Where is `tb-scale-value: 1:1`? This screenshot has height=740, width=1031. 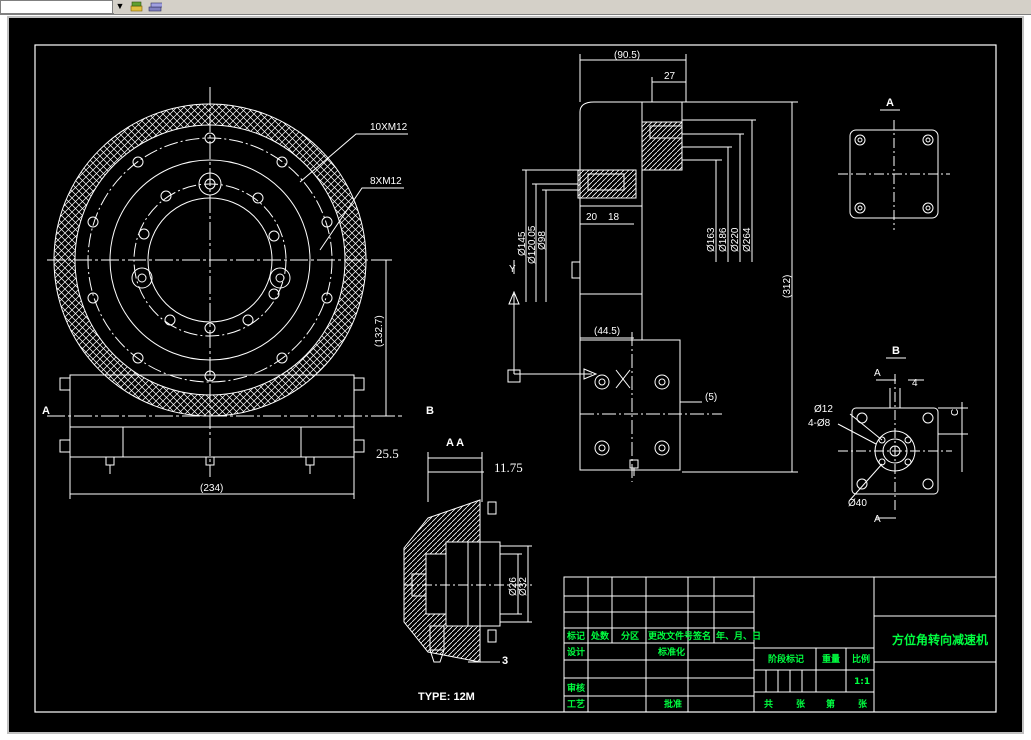 tb-scale-value: 1:1 is located at coordinates (862, 682).